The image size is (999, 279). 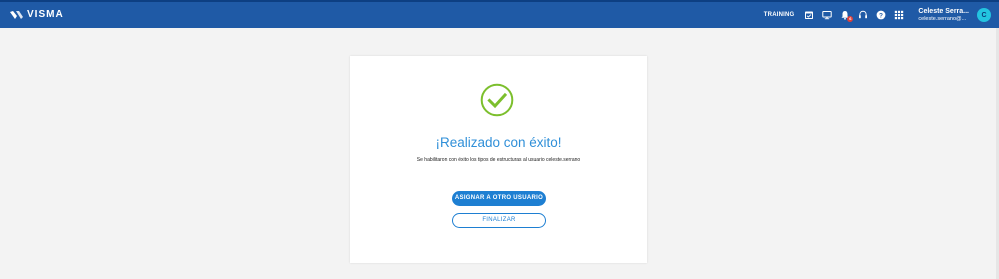 What do you see at coordinates (779, 15) in the screenshot?
I see `training-label: TRAINING` at bounding box center [779, 15].